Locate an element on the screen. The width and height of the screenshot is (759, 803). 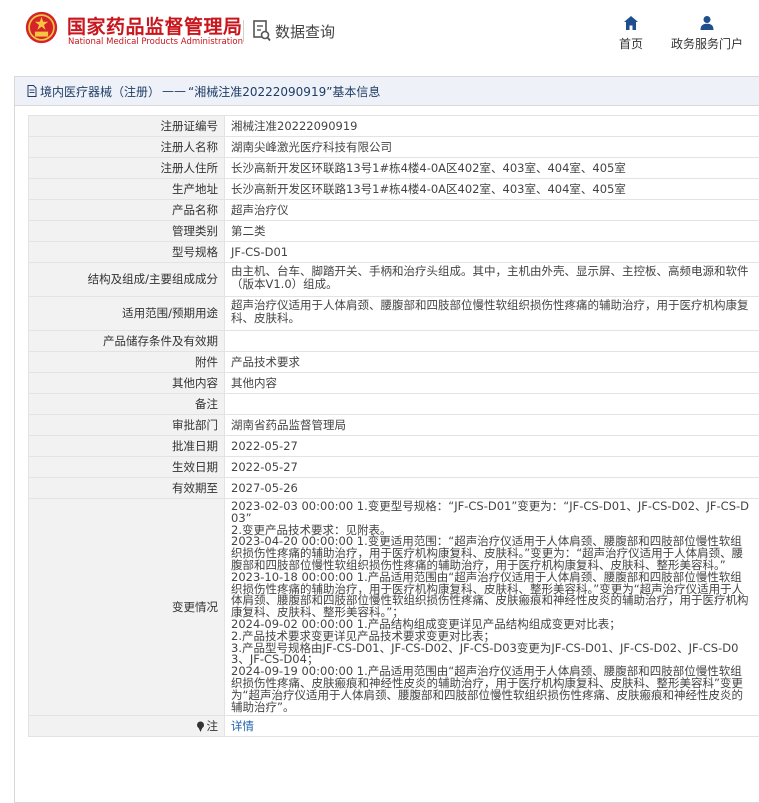
field-value: 产品技术要求 is located at coordinates (491, 362).